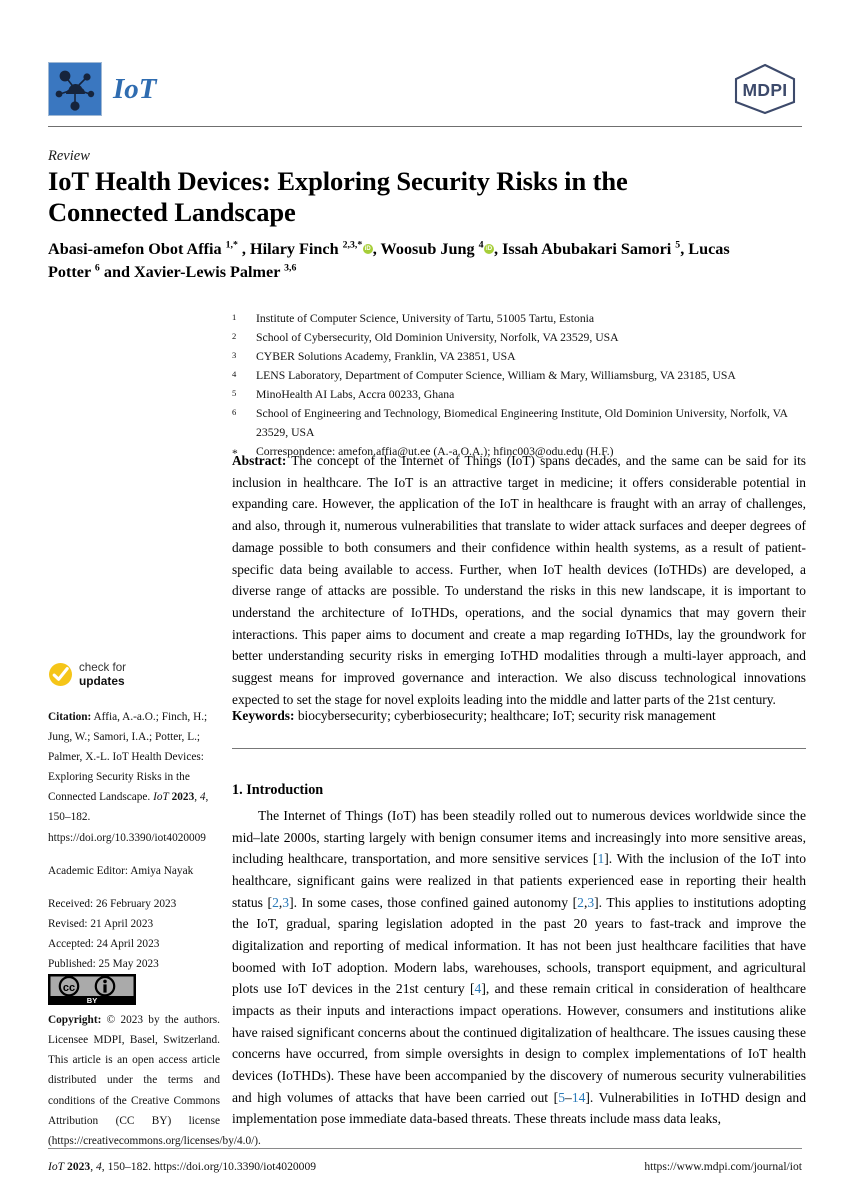 The width and height of the screenshot is (850, 1202). Describe the element at coordinates (112, 903) in the screenshot. I see `publication-date: Received: 26 February 2023` at that location.